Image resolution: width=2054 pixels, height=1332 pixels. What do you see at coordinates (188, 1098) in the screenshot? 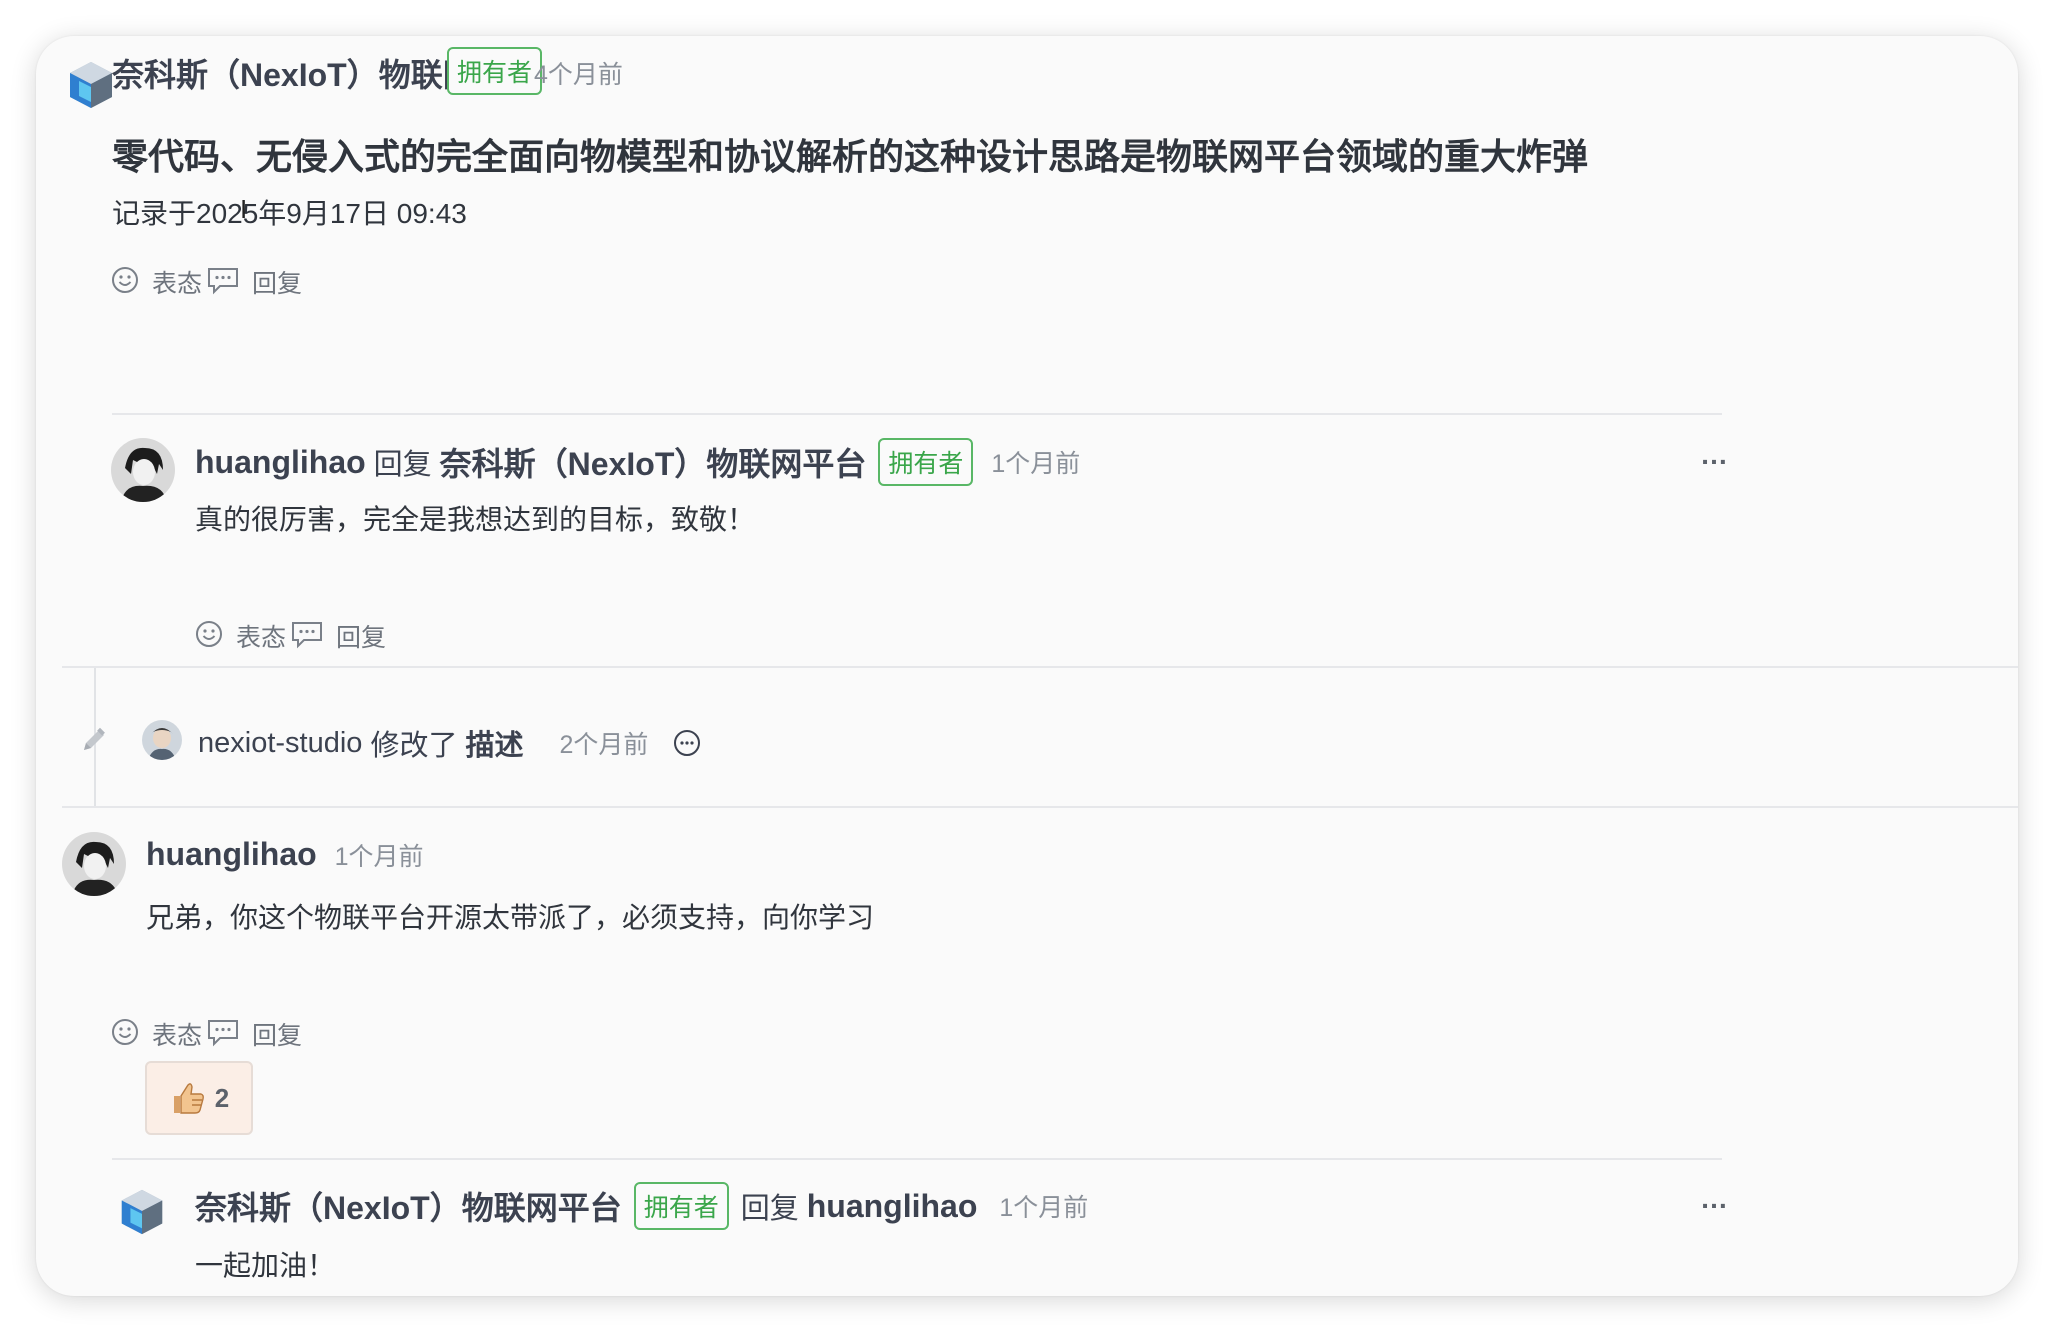
I see `thumbs-up-icon` at bounding box center [188, 1098].